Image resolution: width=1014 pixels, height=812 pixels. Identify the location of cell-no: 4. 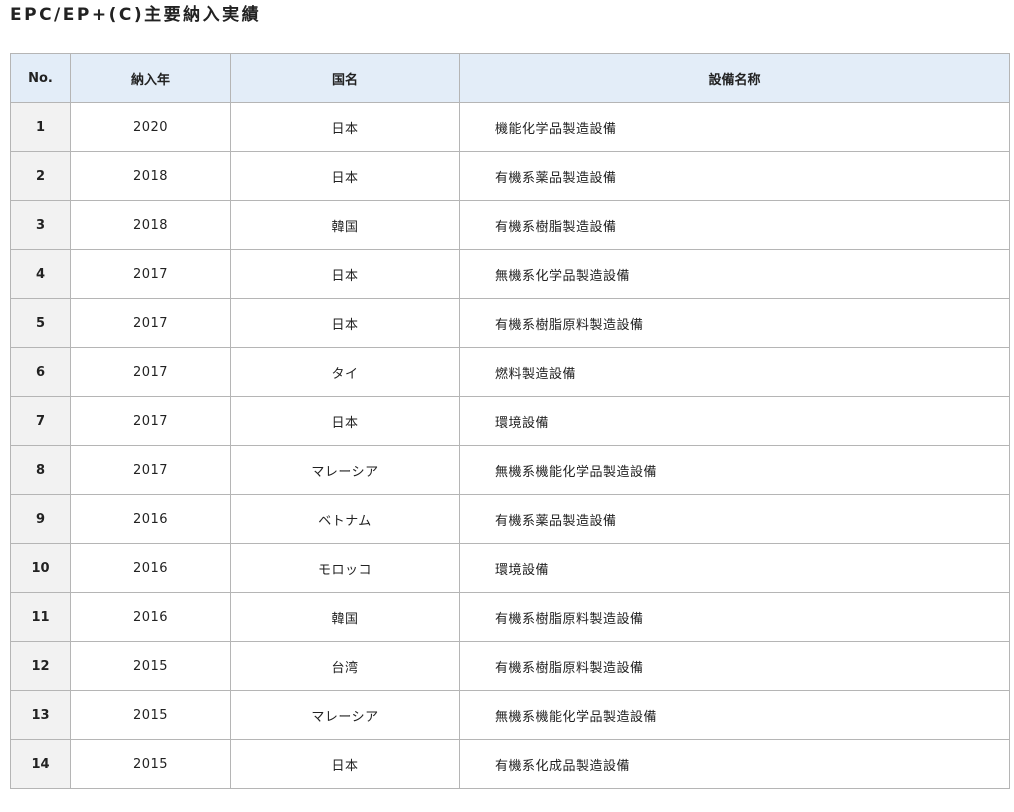
(40, 274).